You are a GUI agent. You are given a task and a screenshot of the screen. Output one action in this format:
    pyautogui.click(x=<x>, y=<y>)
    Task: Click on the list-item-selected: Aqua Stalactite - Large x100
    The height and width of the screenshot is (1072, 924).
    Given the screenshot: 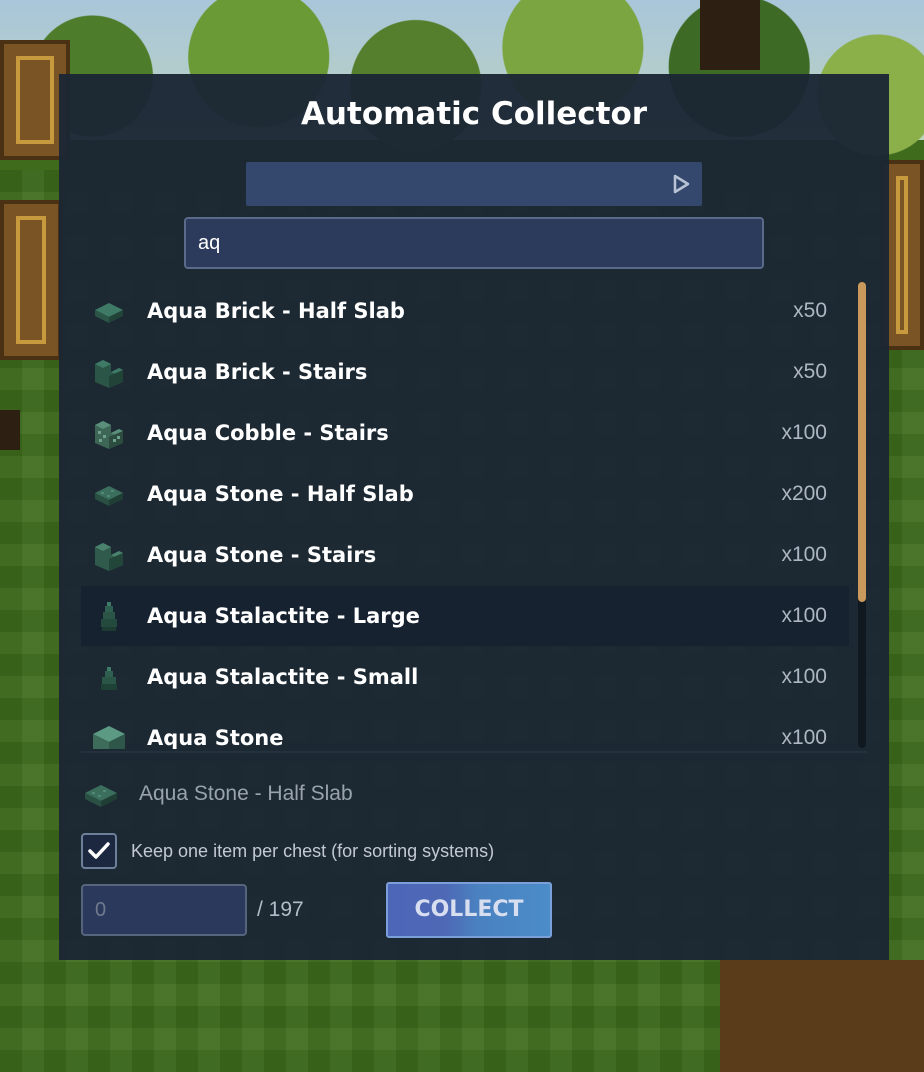 What is the action you would take?
    pyautogui.click(x=465, y=616)
    